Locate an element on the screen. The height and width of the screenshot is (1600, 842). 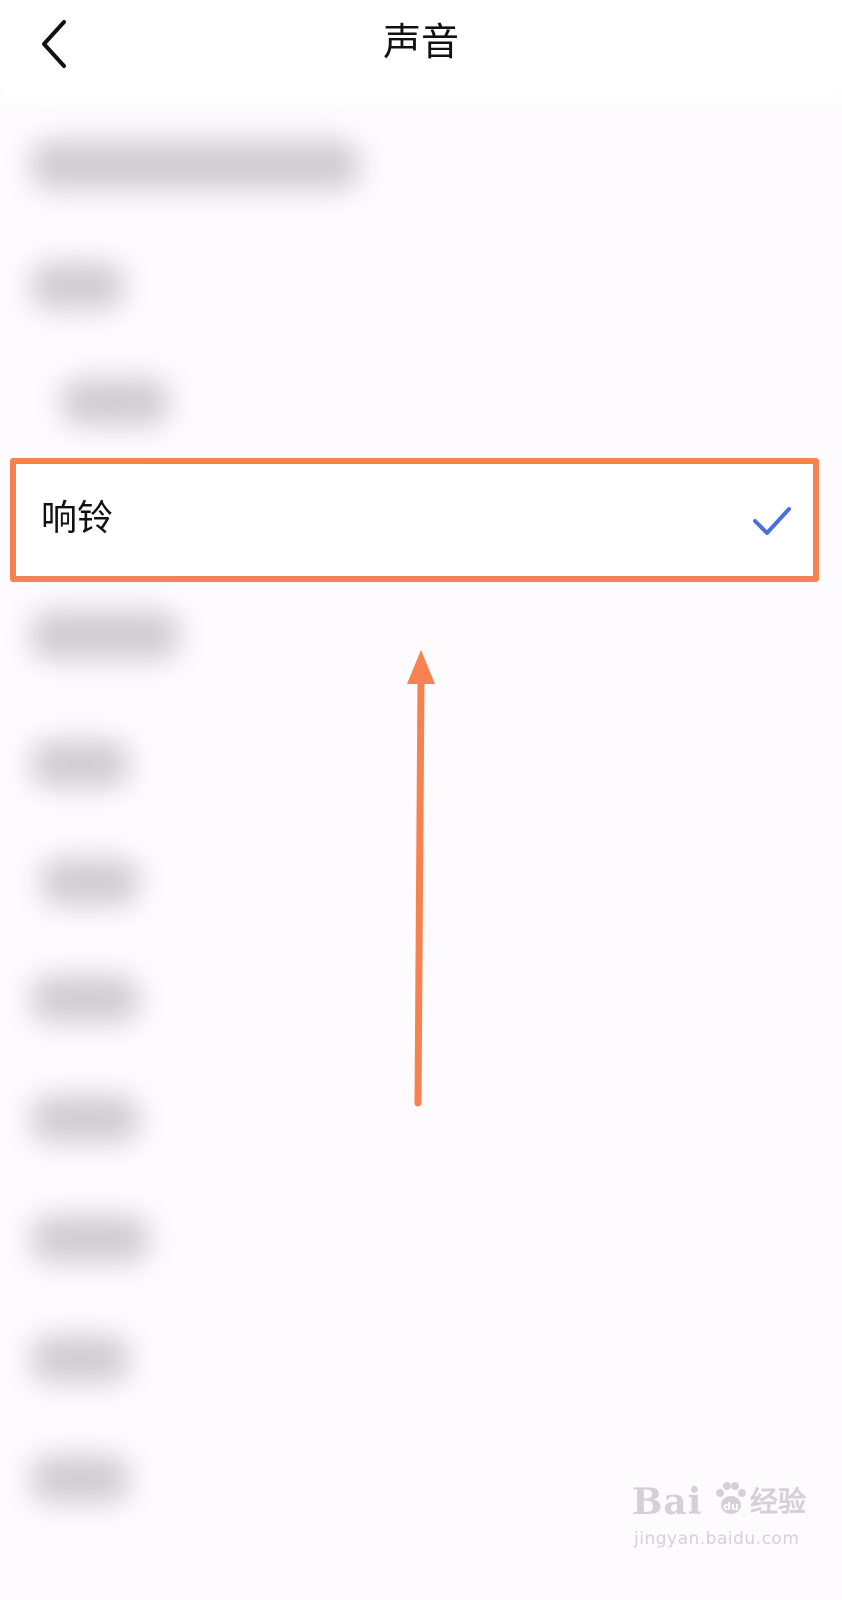
watermark-logo-suffix: du is located at coordinates (731, 1506).